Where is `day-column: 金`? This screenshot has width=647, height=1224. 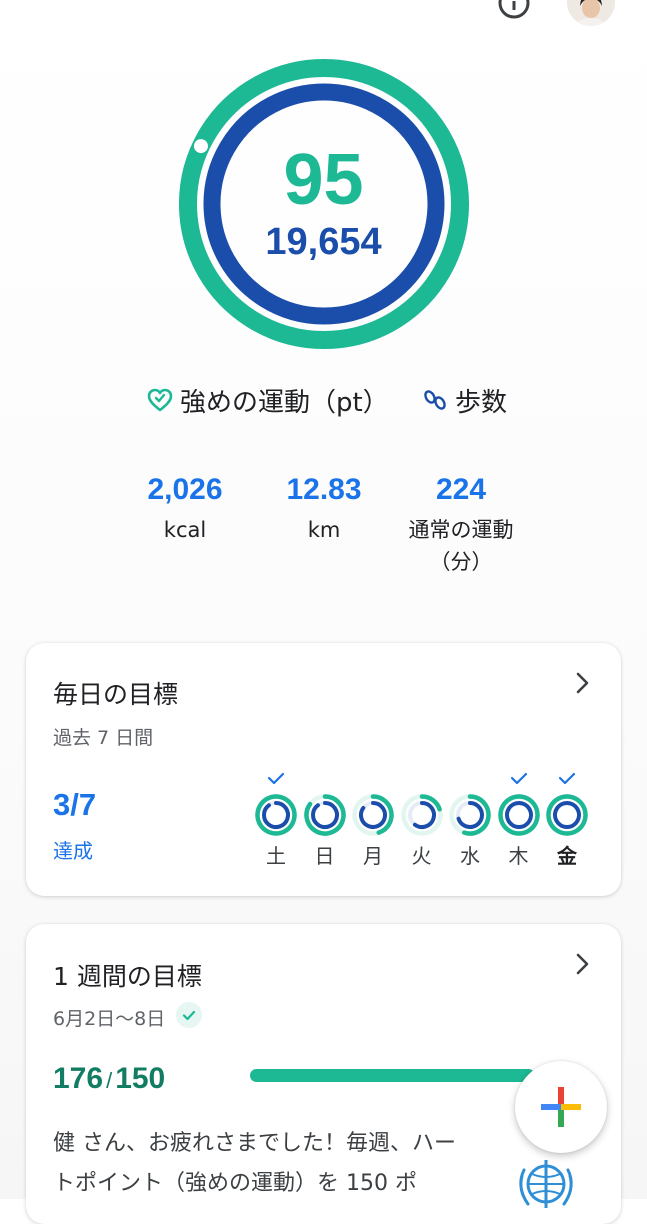 day-column: 金 is located at coordinates (567, 821).